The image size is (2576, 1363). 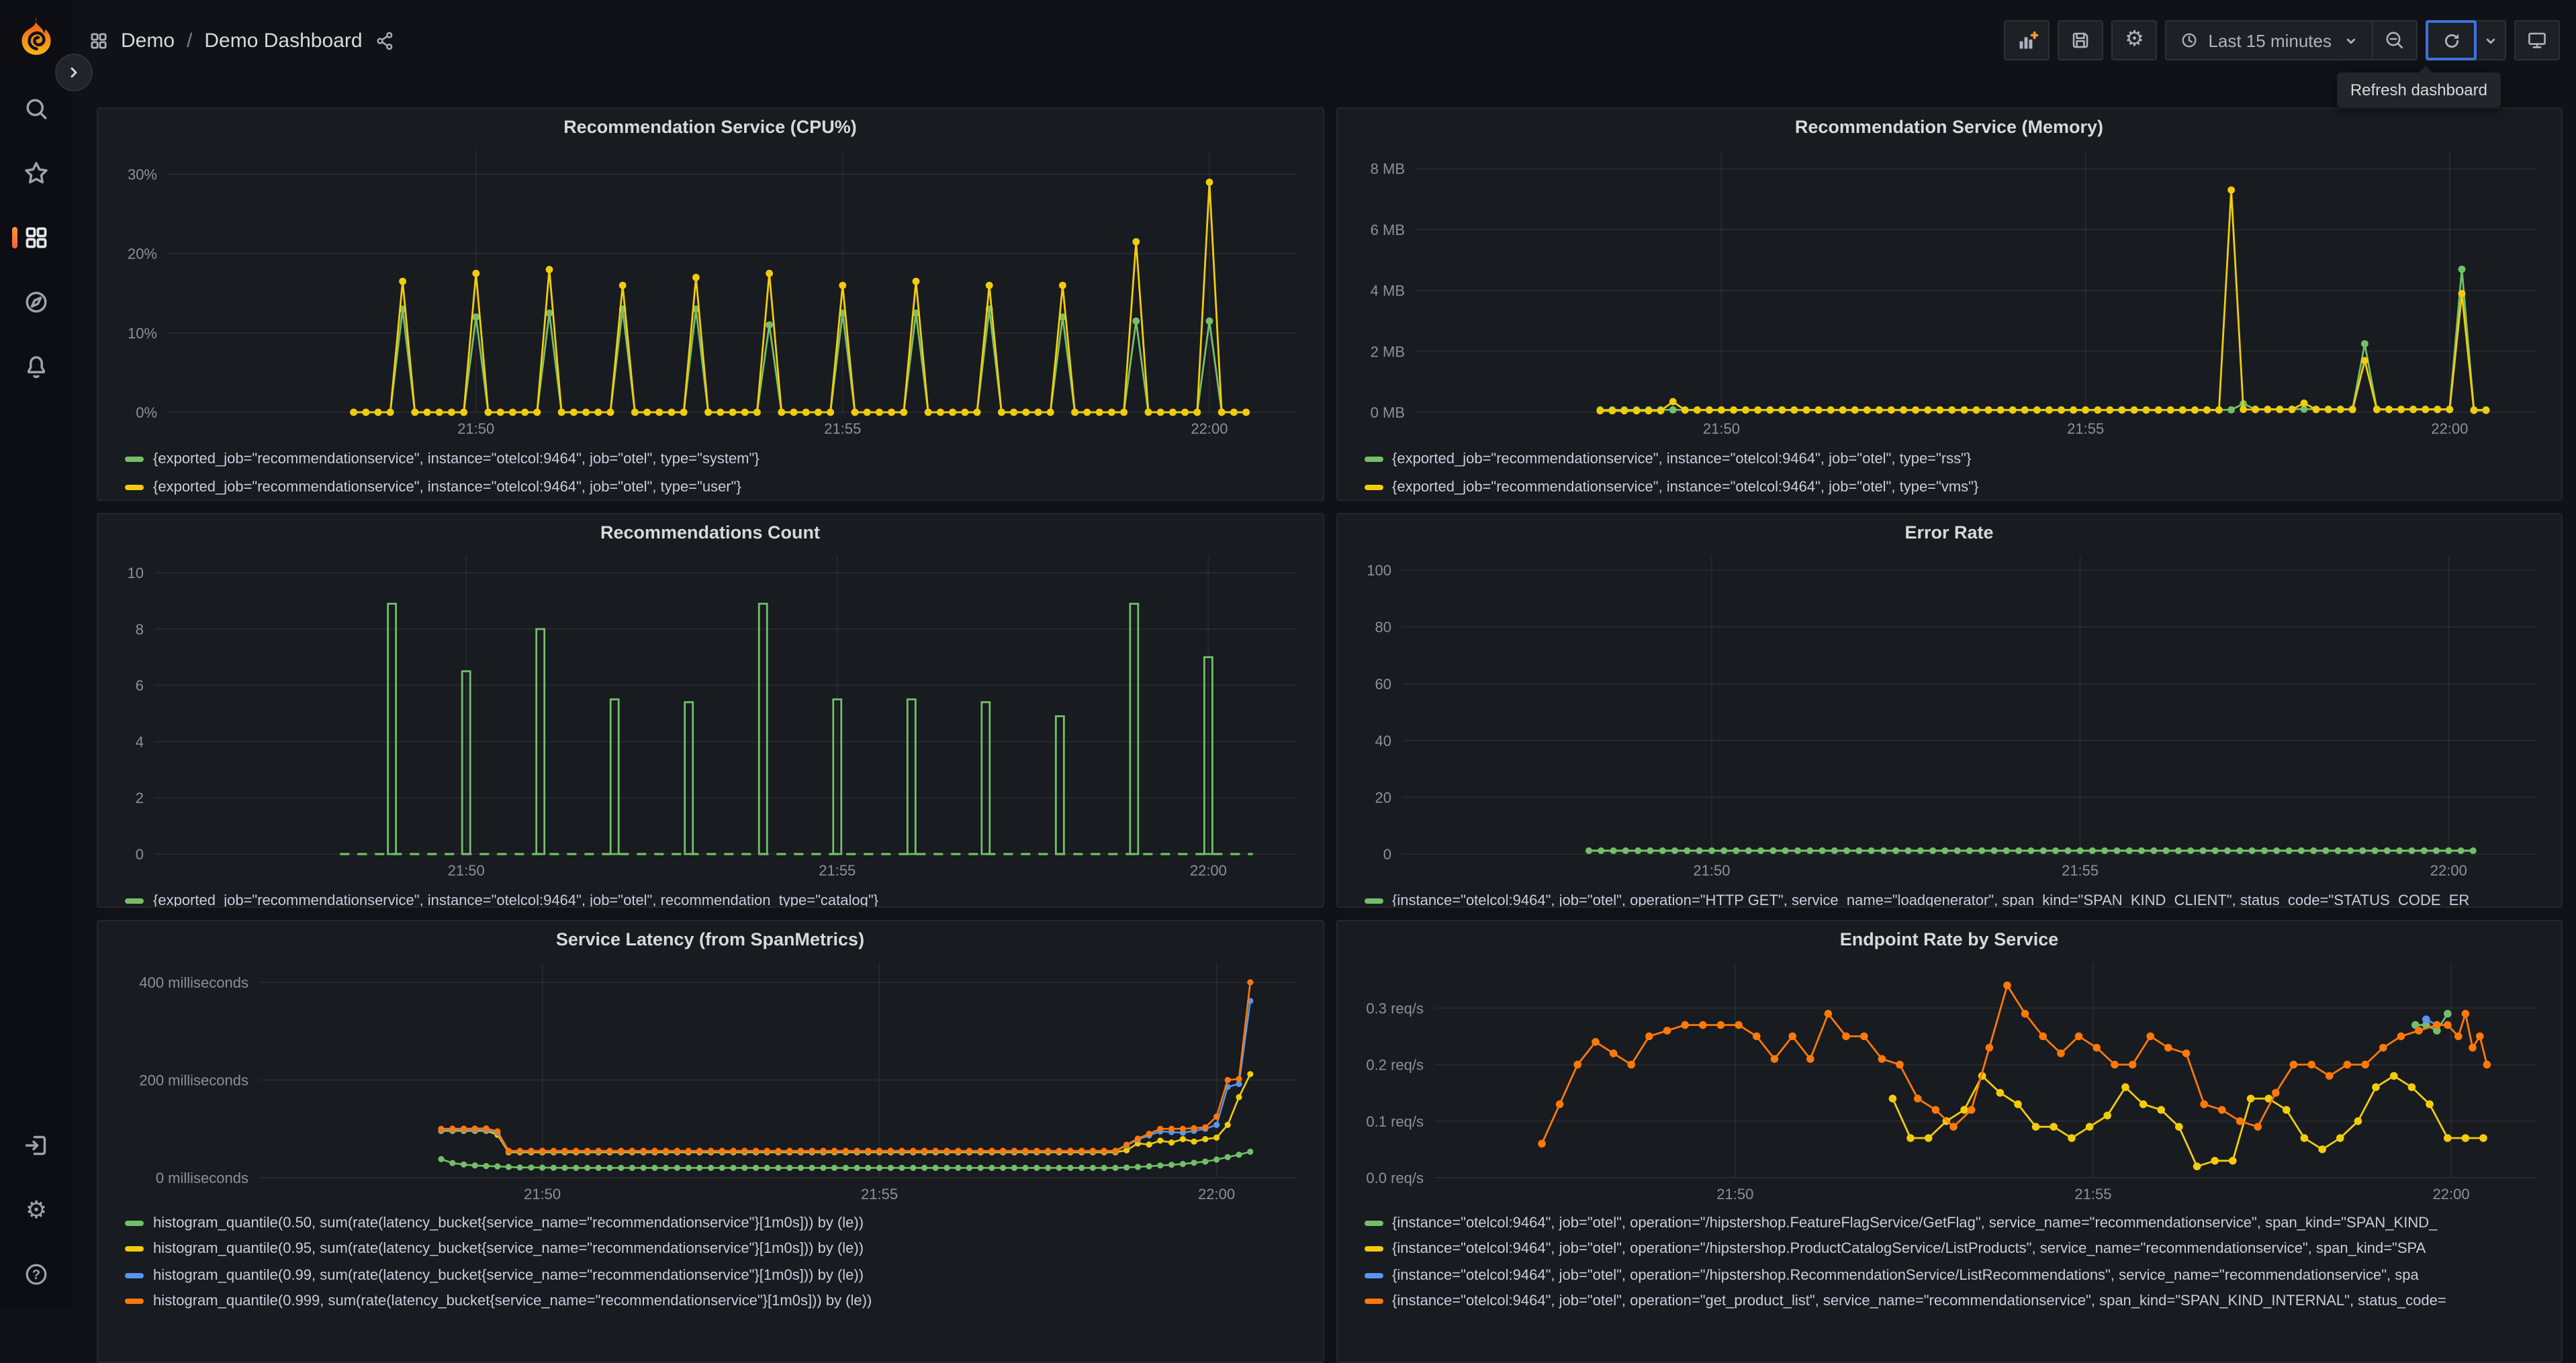 What do you see at coordinates (142, 174) in the screenshot?
I see `svg-text: 30%` at bounding box center [142, 174].